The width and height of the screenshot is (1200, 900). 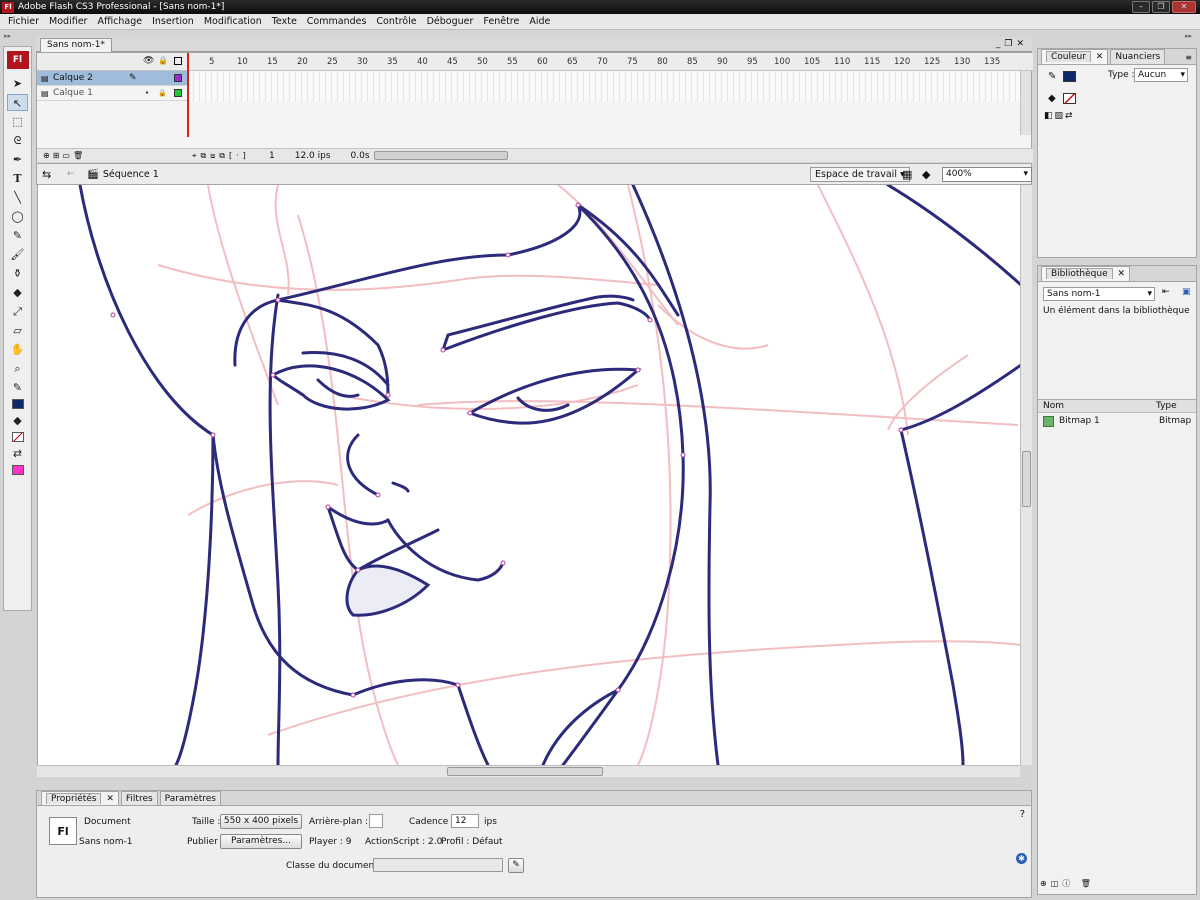 I want to click on layer-row-calque-2: ▤ Calque 2 ✎, so click(x=112, y=78).